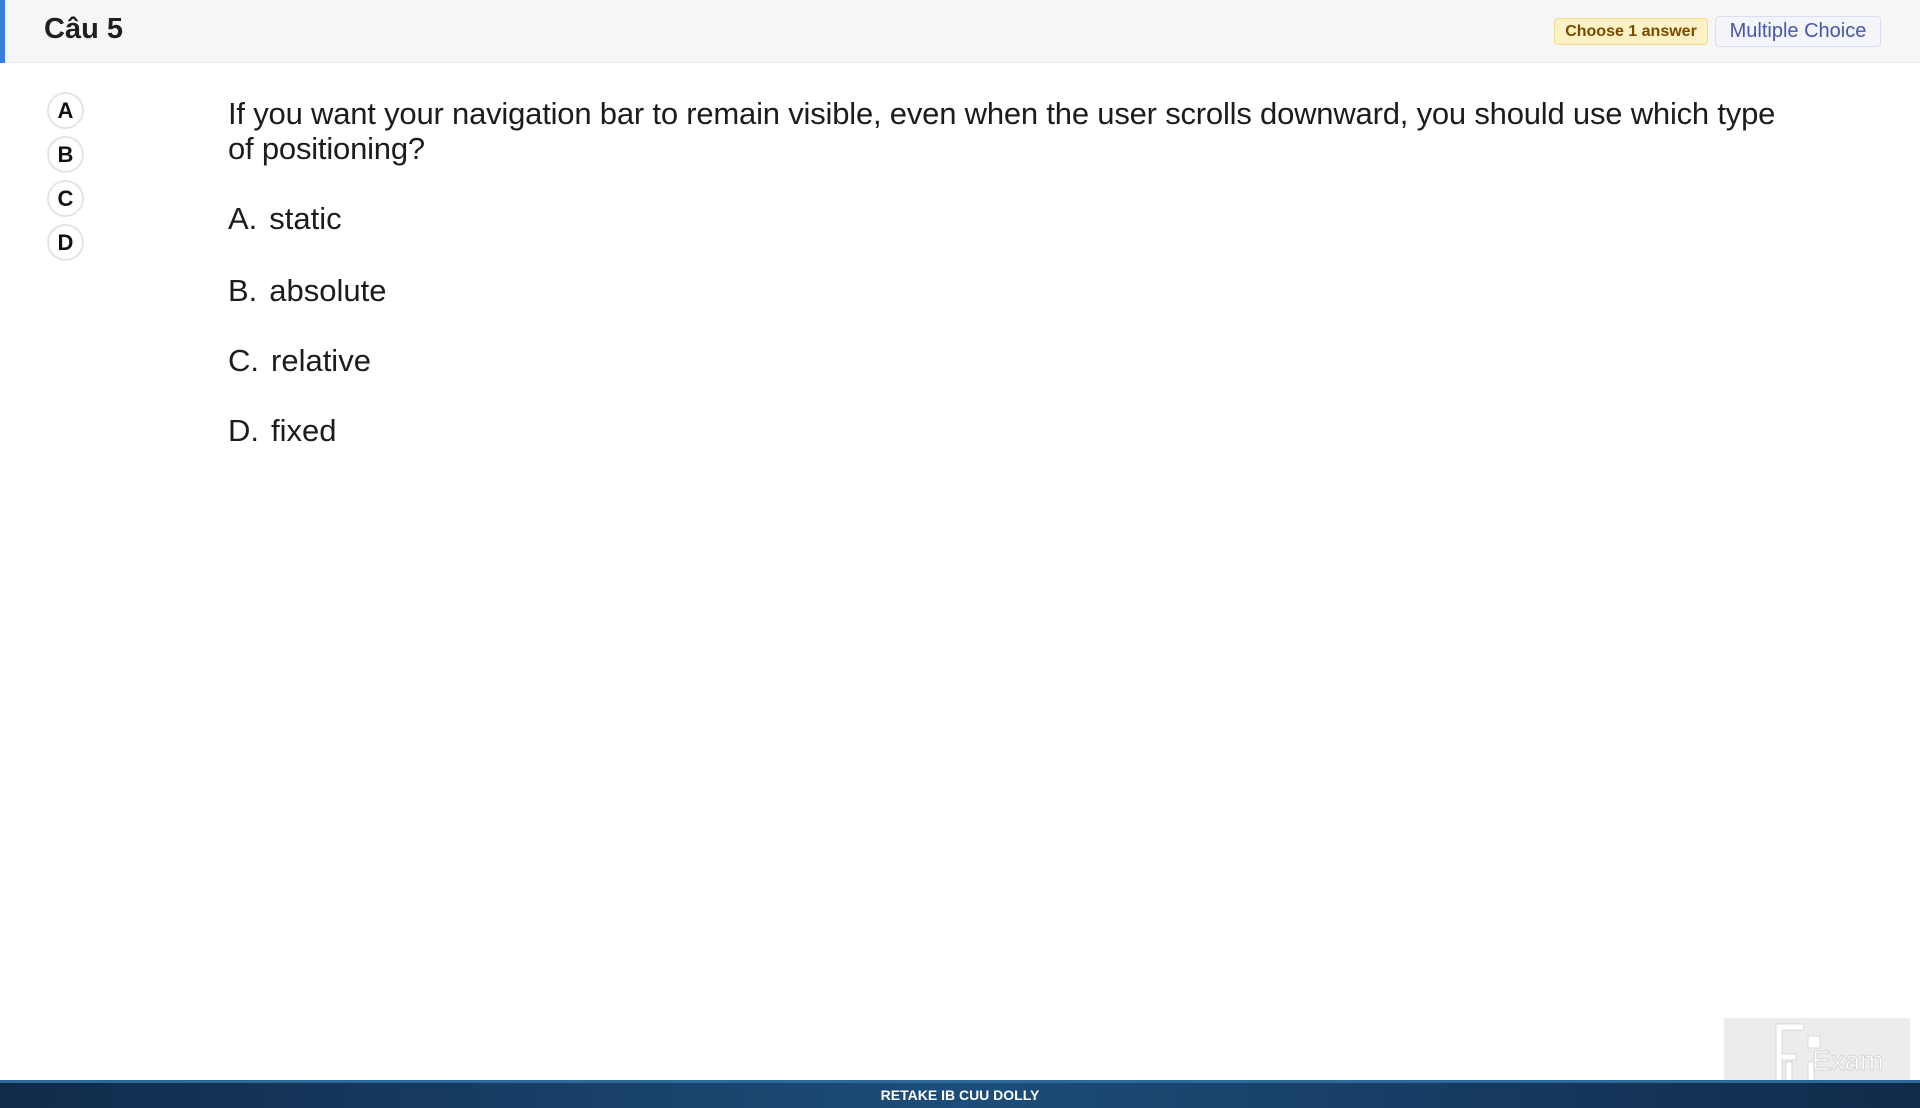 This screenshot has width=1920, height=1108. What do you see at coordinates (304, 430) in the screenshot?
I see `option-d-text: fixed` at bounding box center [304, 430].